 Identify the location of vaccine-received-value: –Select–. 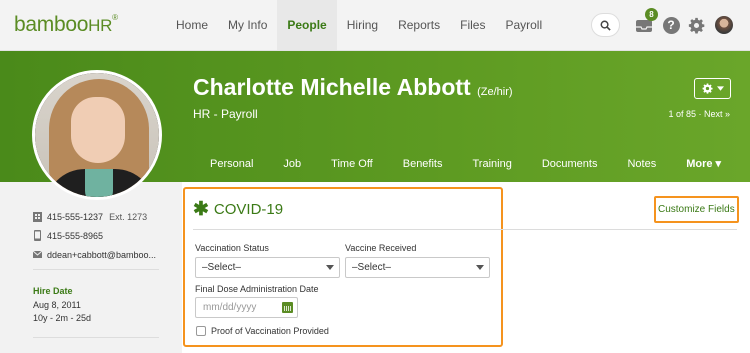
(371, 267).